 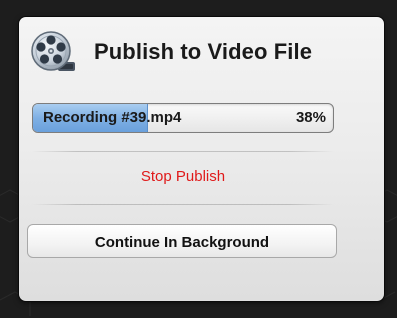 What do you see at coordinates (112, 117) in the screenshot?
I see `progress-file-name: Recording #39.mp4` at bounding box center [112, 117].